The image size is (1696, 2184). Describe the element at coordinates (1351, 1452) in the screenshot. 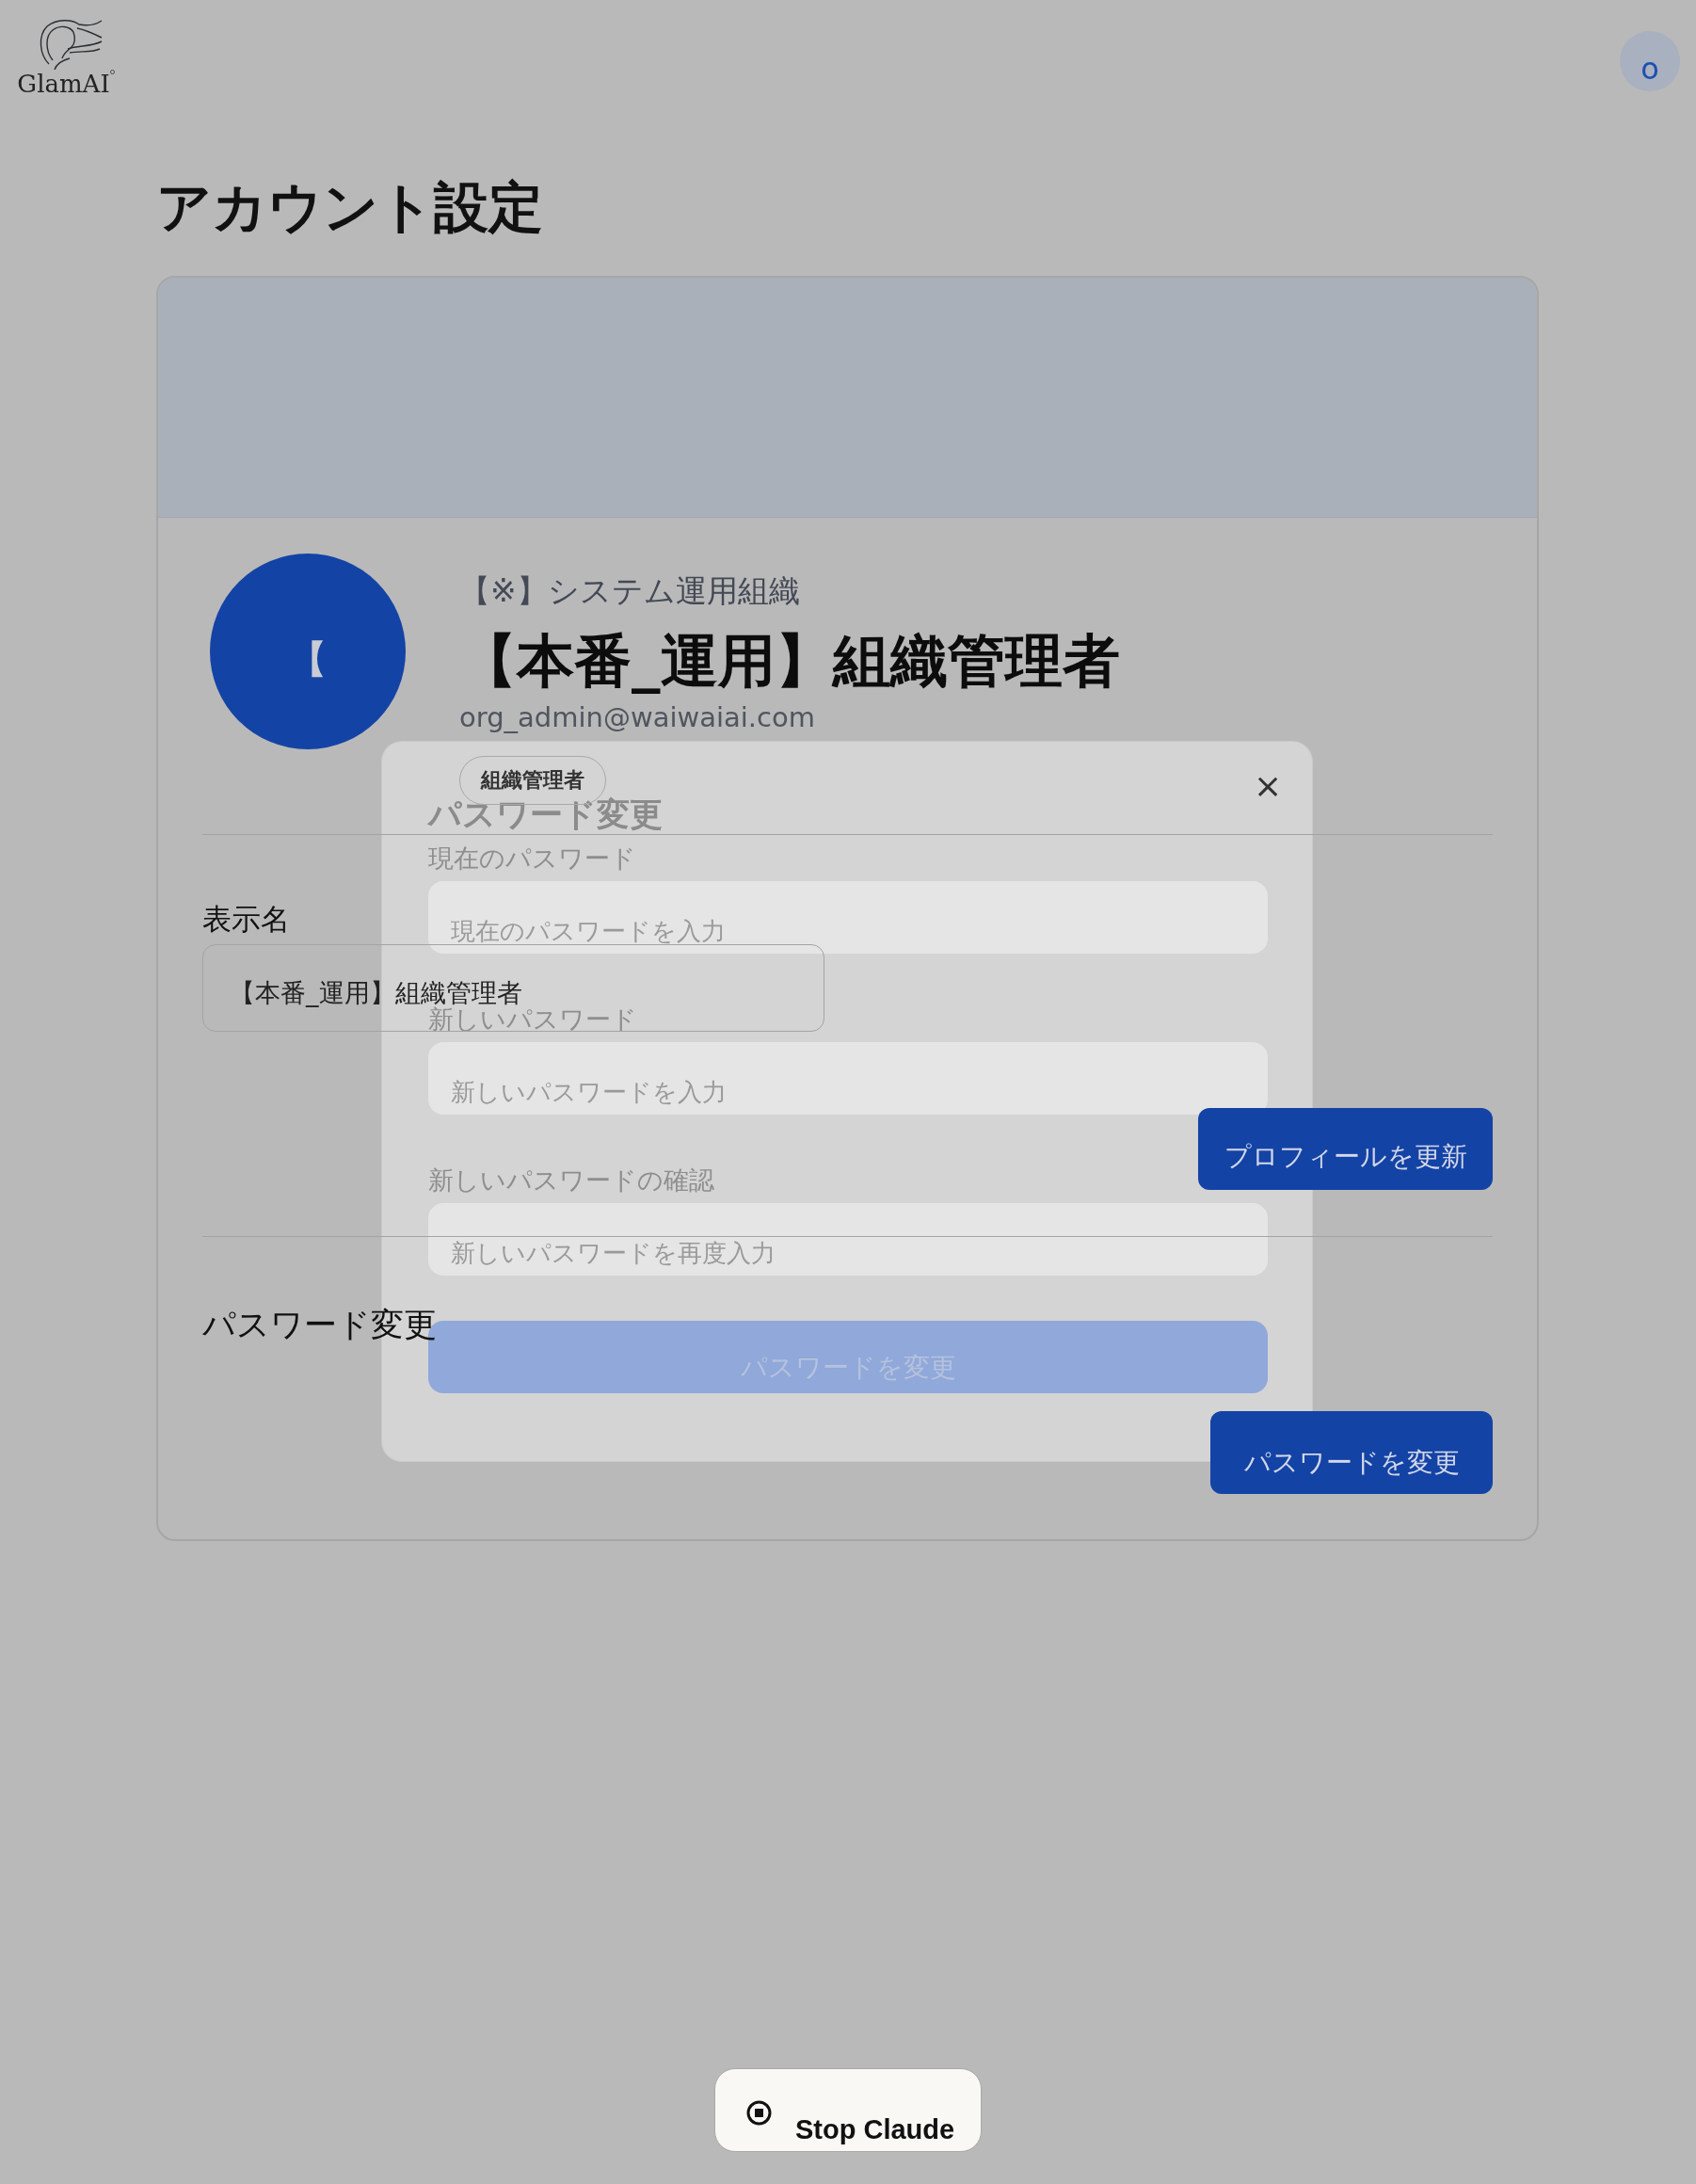

I see `change-password-button: パスワードを変更` at that location.